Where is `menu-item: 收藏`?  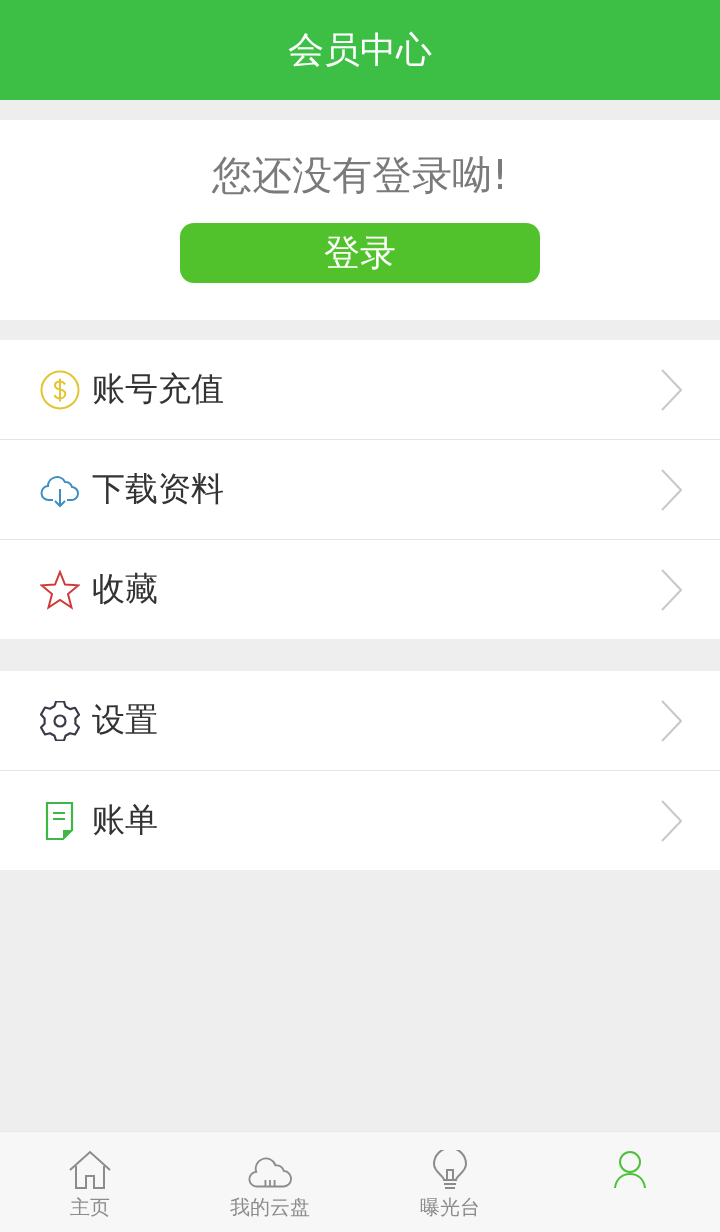
menu-item: 收藏 is located at coordinates (376, 589).